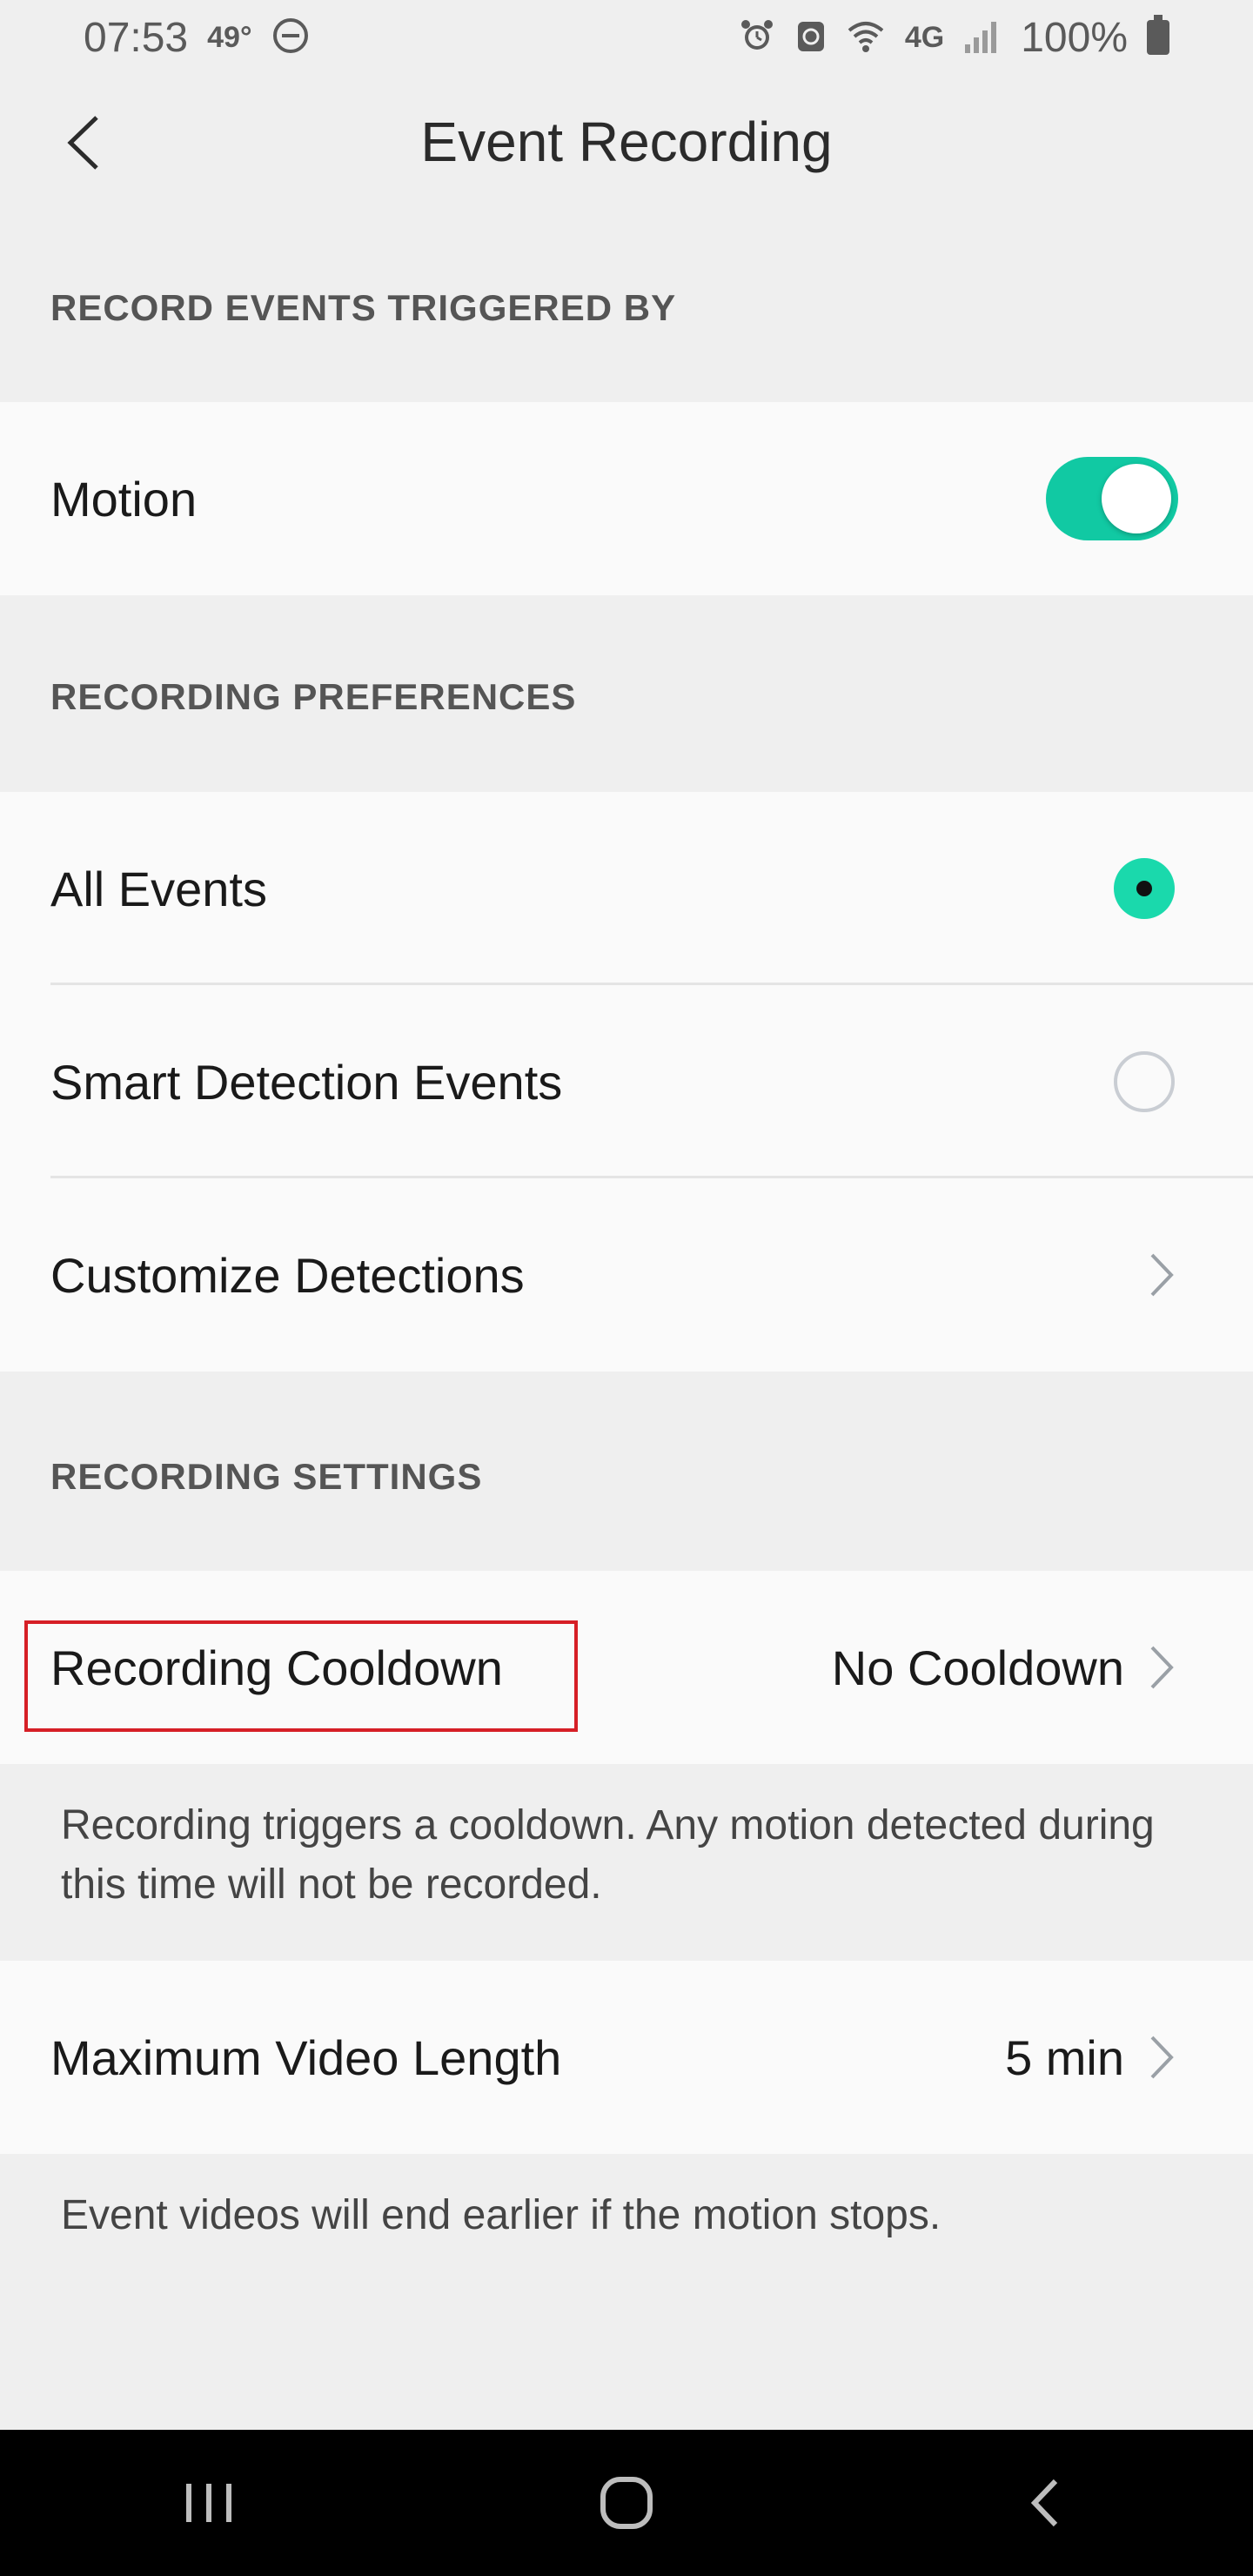 The width and height of the screenshot is (1253, 2576). I want to click on app-header: Event Recording, so click(626, 145).